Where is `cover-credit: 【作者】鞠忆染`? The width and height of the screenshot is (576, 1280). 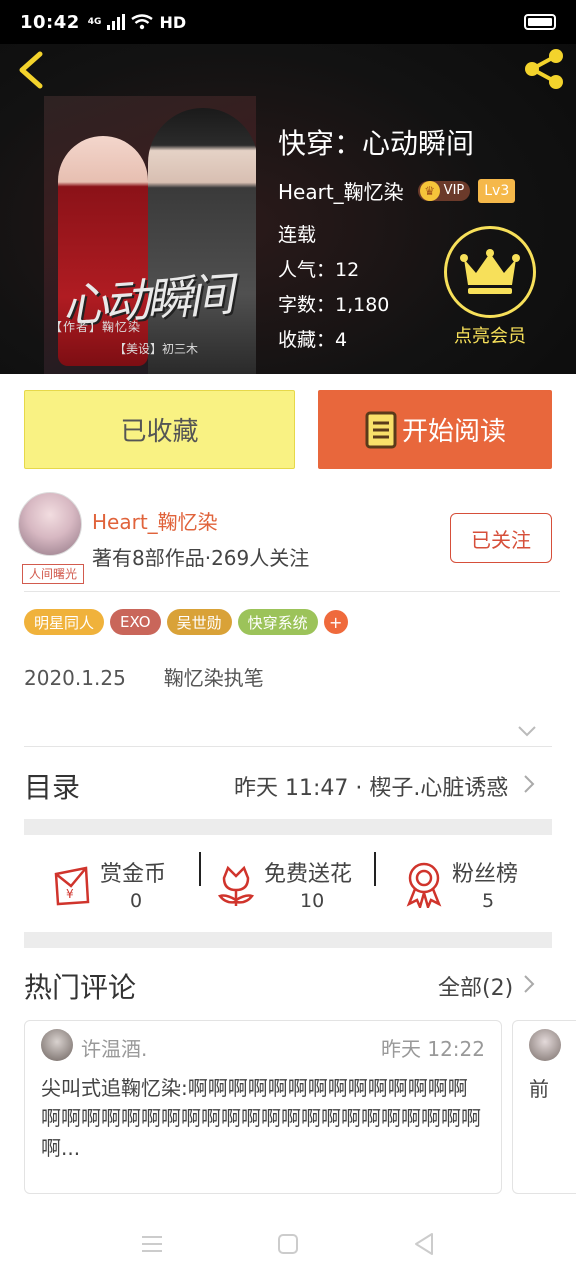 cover-credit: 【作者】鞠忆染 is located at coordinates (96, 327).